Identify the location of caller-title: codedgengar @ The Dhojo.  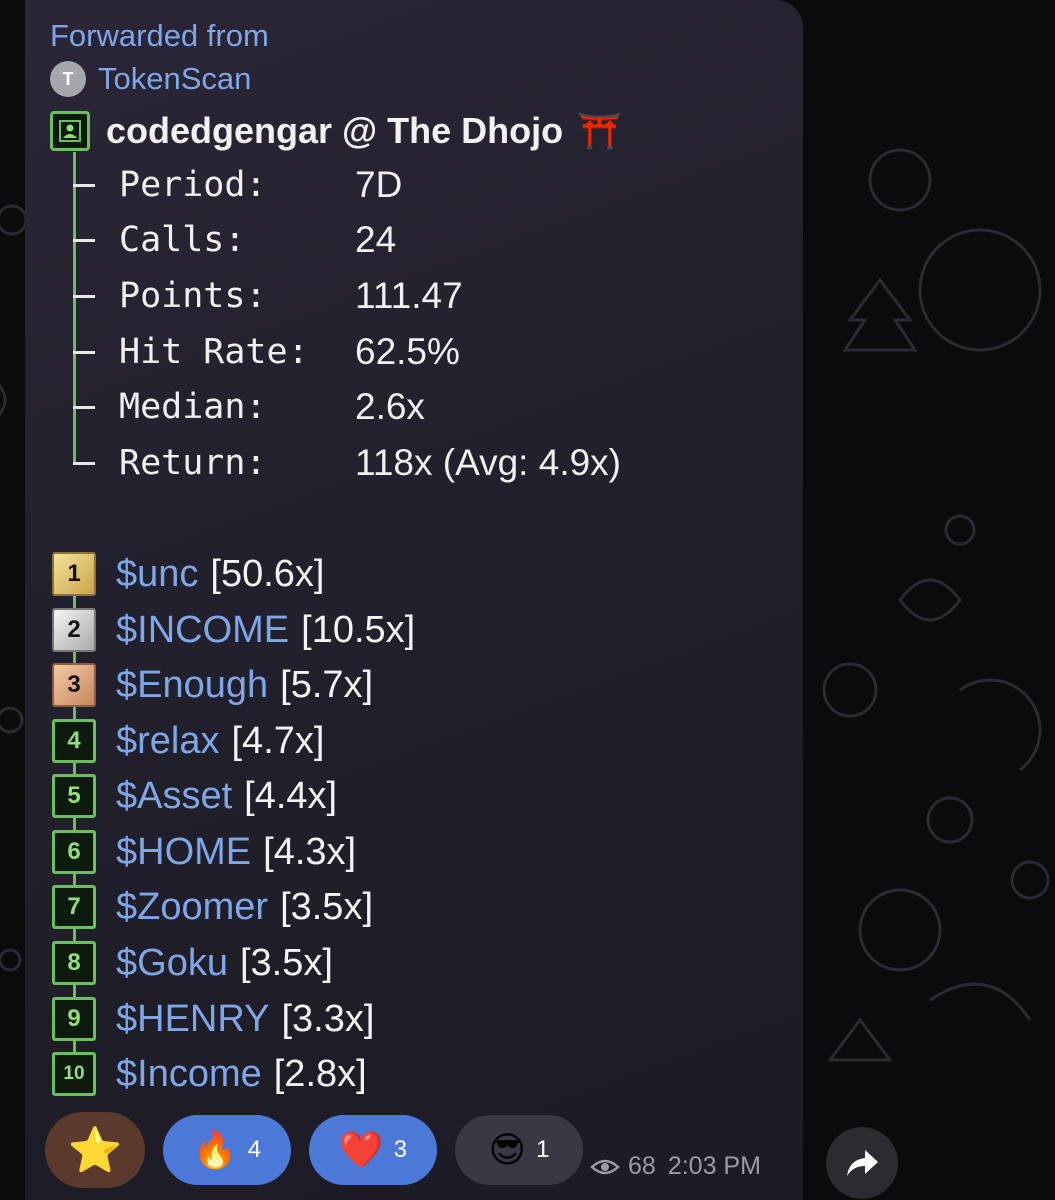
(335, 130).